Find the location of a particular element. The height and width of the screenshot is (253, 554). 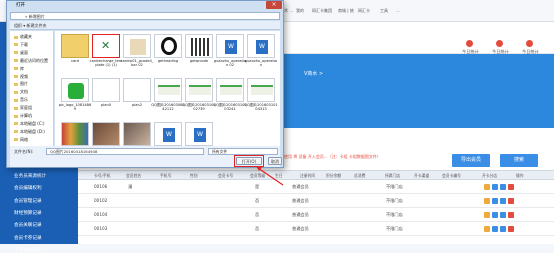

nav-item: 视频 is located at coordinates (21, 77).